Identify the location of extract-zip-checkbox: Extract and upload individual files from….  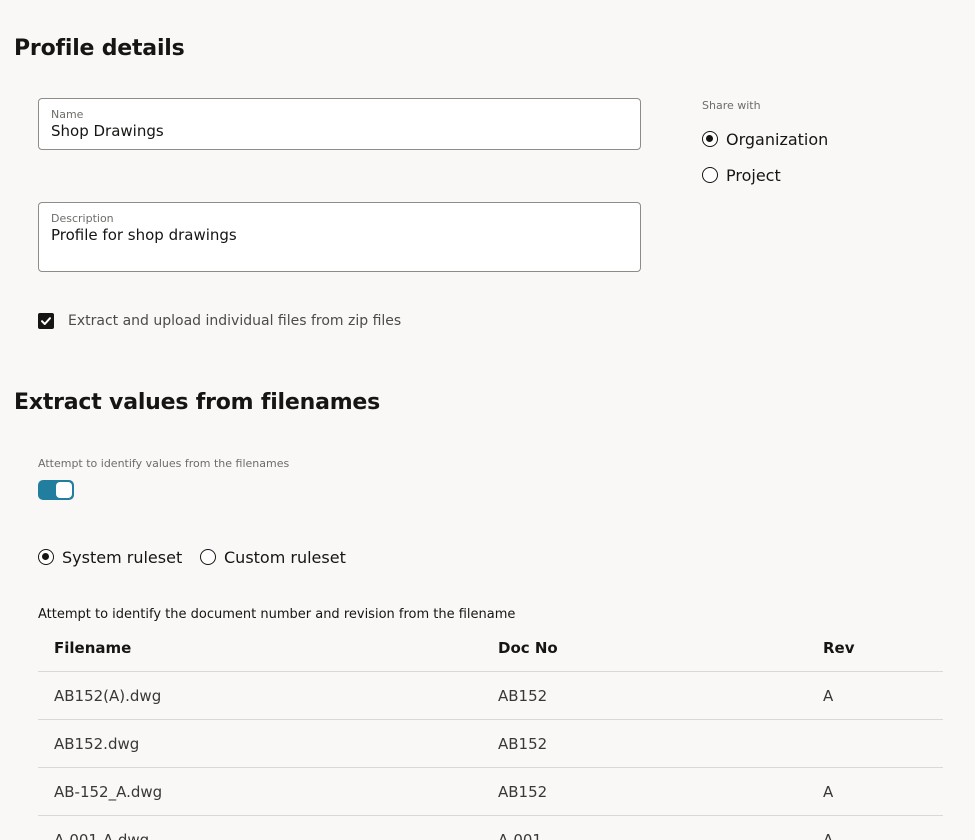
(219, 321).